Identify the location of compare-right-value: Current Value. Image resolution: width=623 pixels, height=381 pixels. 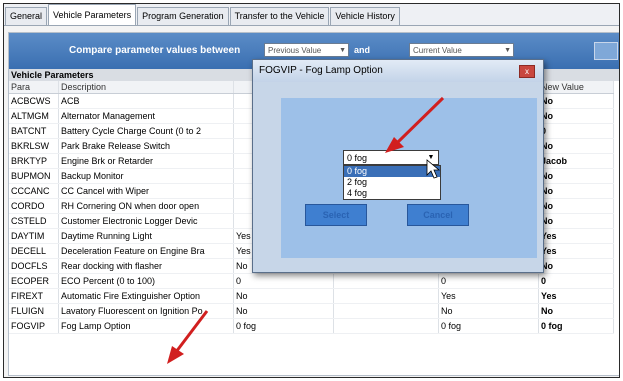
(437, 50).